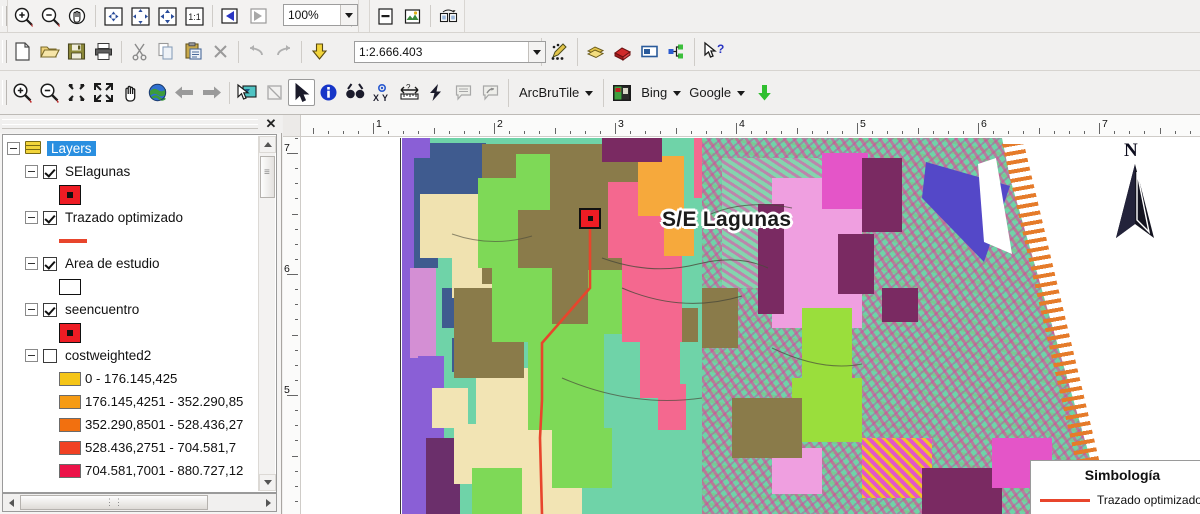  I want to click on add-data-icon, so click(319, 51).